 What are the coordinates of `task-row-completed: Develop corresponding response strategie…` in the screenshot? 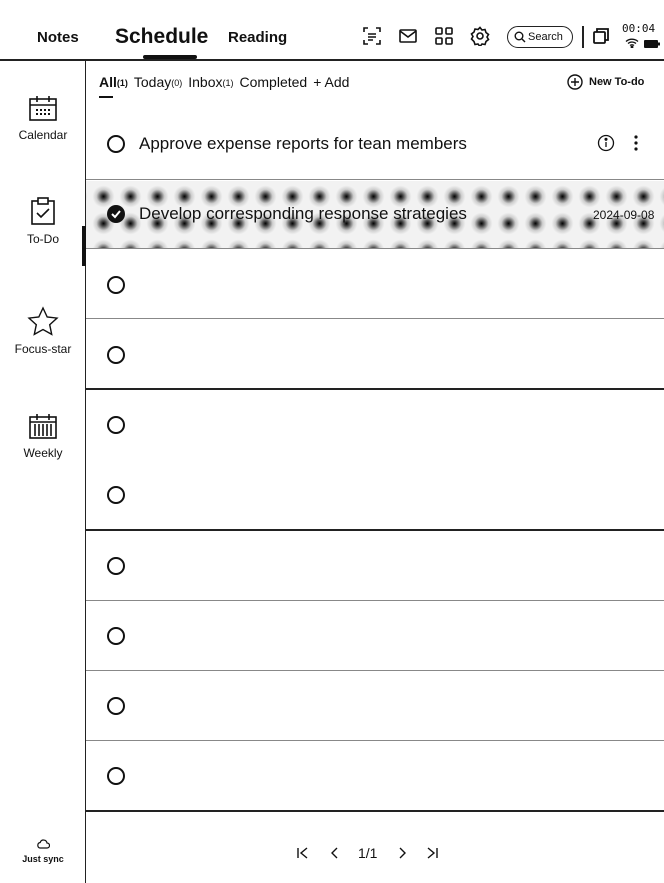 It's located at (375, 214).